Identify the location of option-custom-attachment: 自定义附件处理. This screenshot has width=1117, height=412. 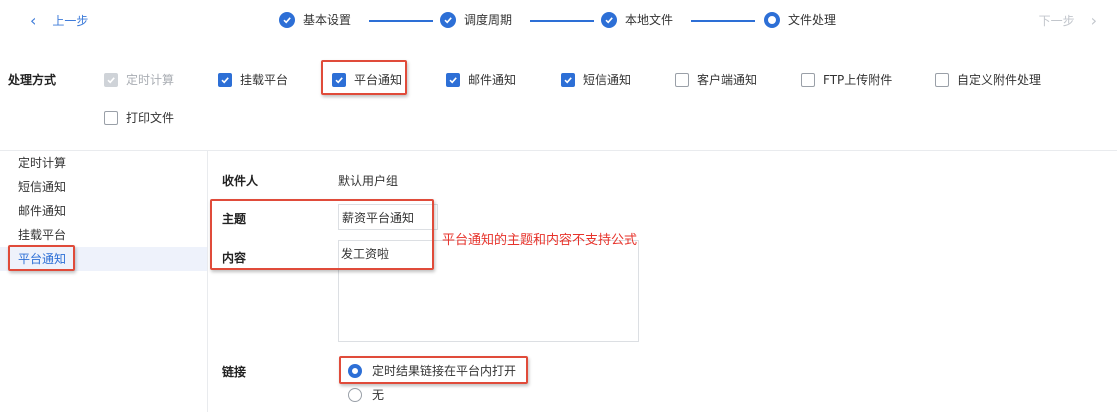
(988, 79).